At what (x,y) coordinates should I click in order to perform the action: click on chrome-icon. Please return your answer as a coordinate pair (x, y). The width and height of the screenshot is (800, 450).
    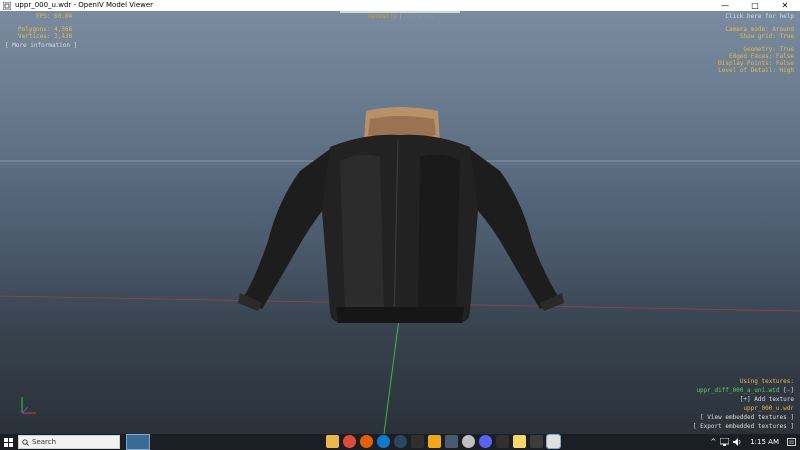
    Looking at the image, I should click on (349, 441).